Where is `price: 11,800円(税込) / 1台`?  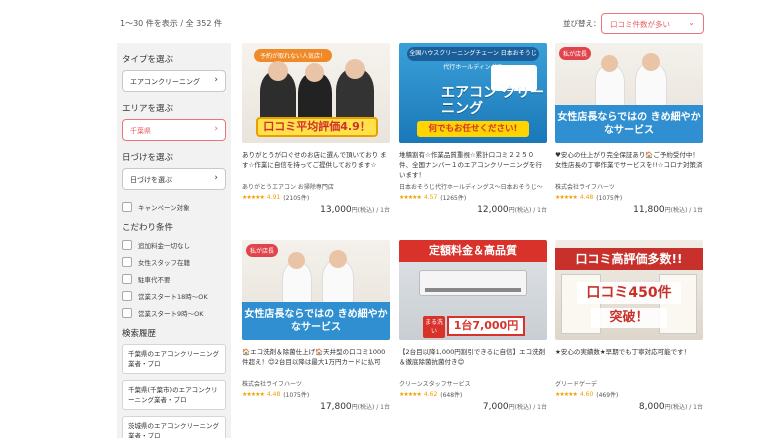 price: 11,800円(税込) / 1台 is located at coordinates (629, 210).